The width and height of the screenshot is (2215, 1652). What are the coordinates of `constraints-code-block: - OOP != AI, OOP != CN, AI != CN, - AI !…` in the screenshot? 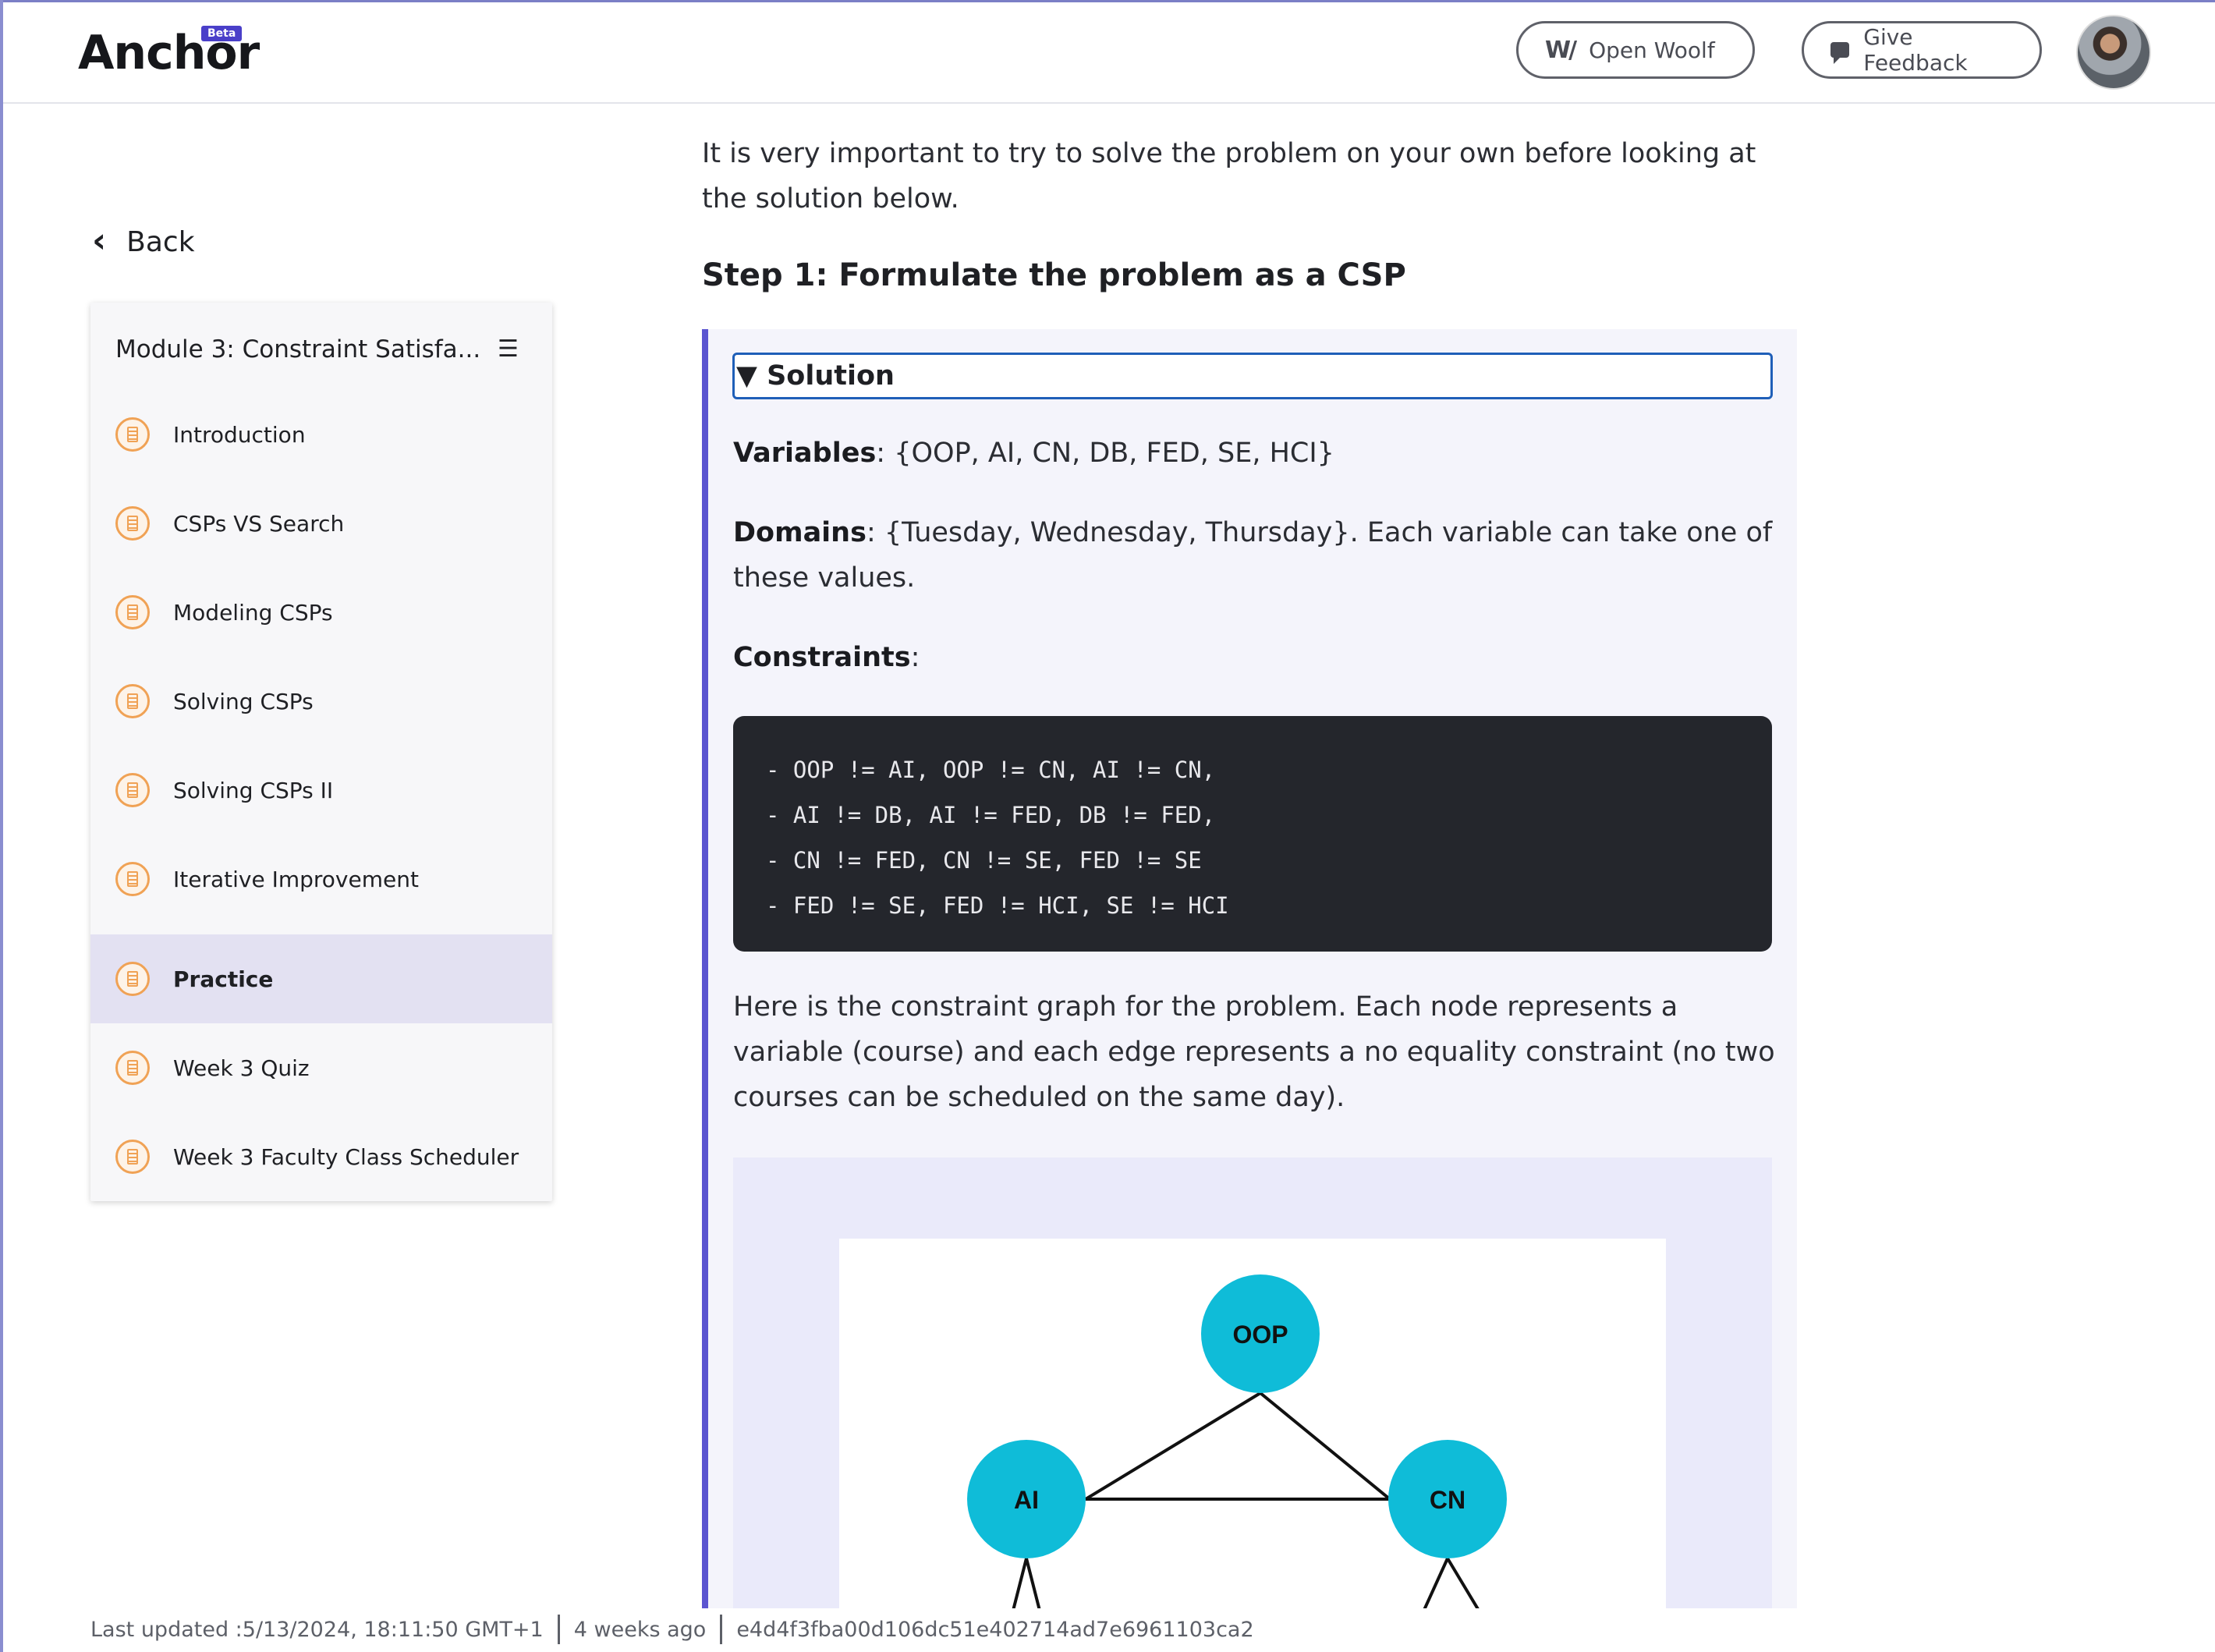 It's located at (1253, 834).